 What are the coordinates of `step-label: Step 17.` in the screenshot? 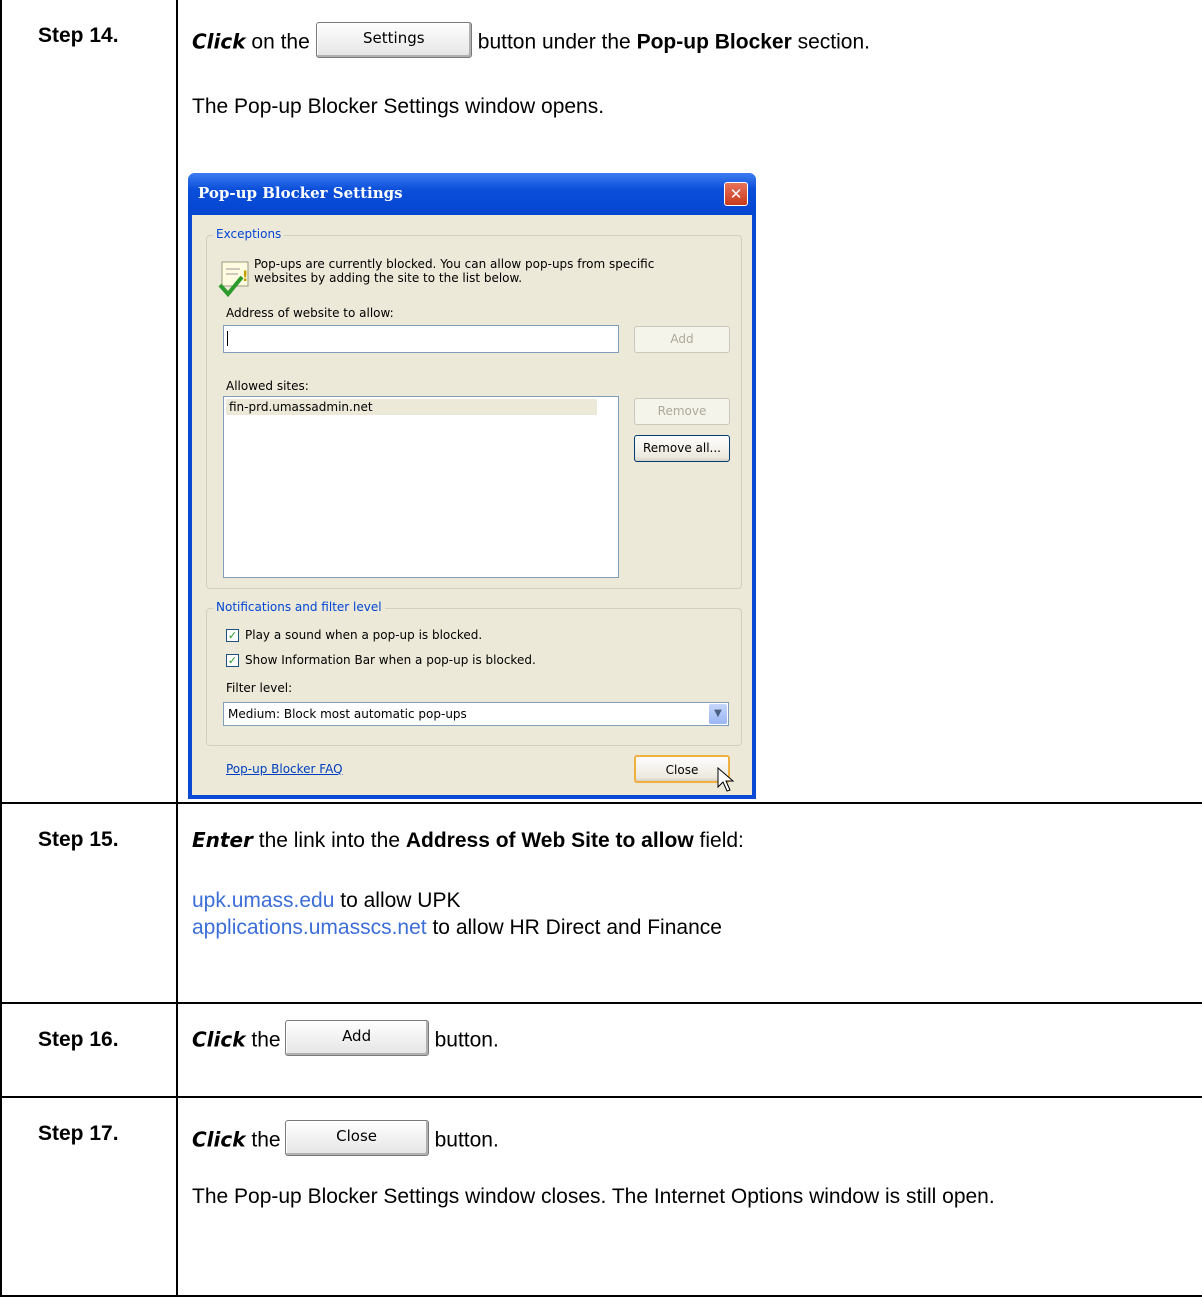 It's located at (78, 1133).